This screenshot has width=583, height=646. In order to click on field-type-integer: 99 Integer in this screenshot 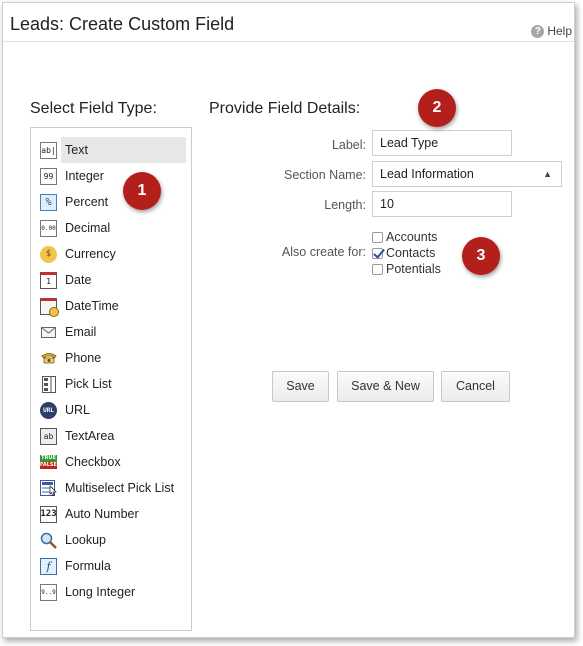, I will do `click(109, 176)`.